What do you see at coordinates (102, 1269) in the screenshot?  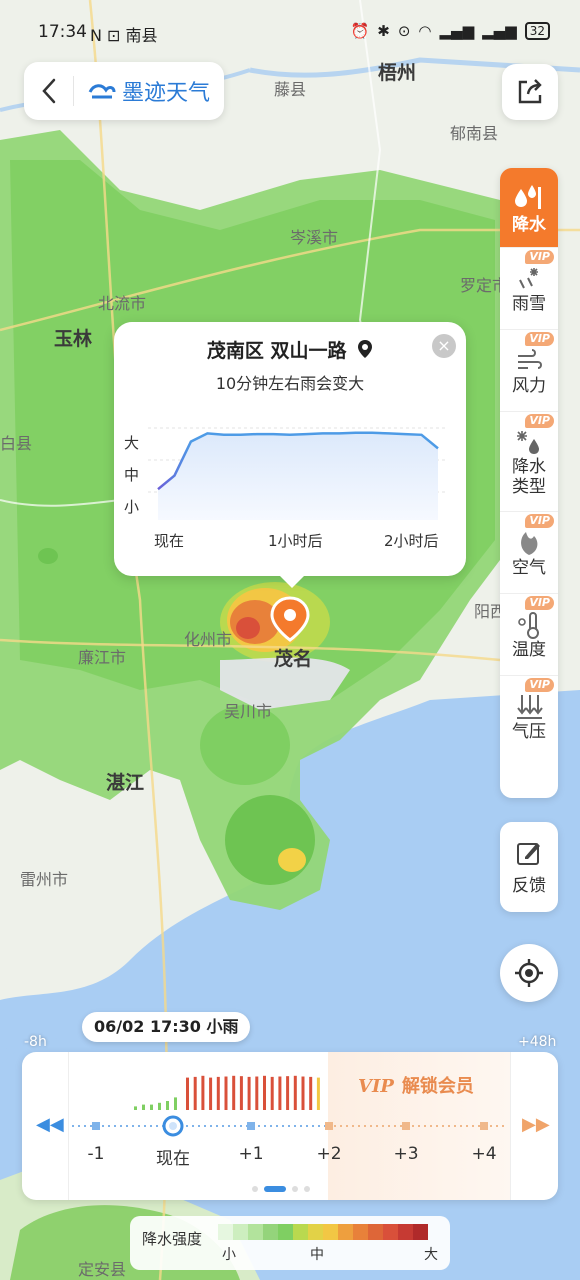 I see `map-label-dingan: 定安县` at bounding box center [102, 1269].